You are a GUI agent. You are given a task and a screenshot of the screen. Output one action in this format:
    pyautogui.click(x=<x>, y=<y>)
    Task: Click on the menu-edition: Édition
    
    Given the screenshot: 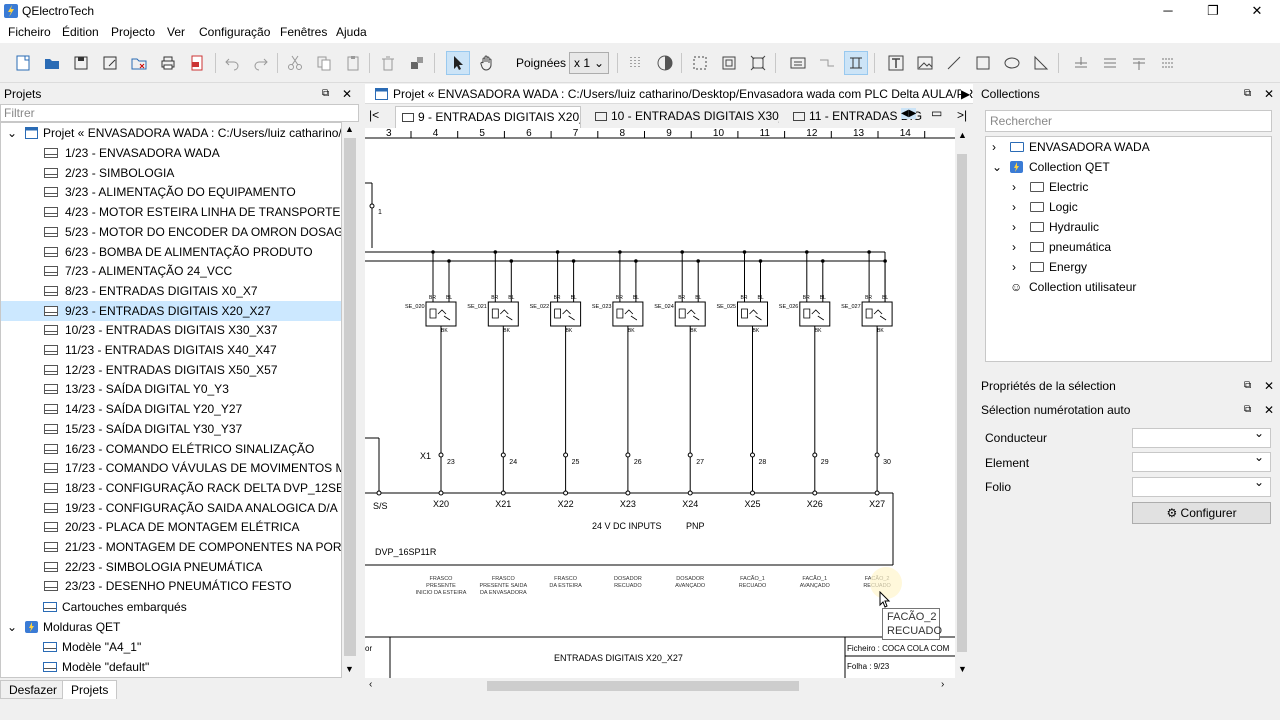 What is the action you would take?
    pyautogui.click(x=80, y=32)
    